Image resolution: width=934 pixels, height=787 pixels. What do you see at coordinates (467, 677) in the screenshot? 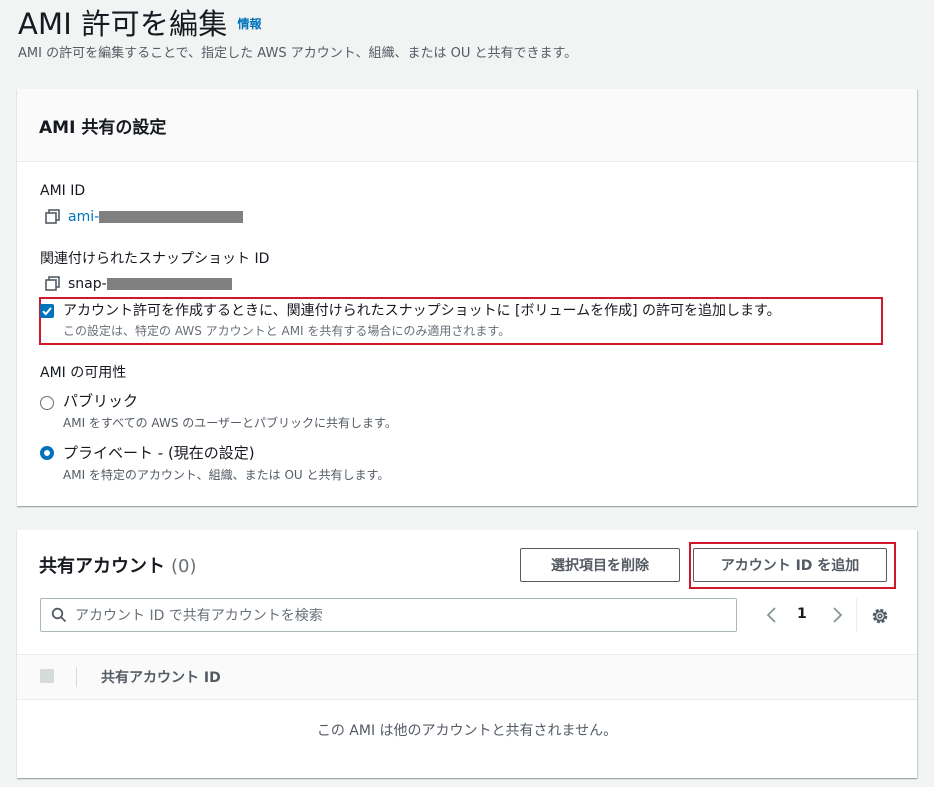
I see `table-header: 共有アカウント ID` at bounding box center [467, 677].